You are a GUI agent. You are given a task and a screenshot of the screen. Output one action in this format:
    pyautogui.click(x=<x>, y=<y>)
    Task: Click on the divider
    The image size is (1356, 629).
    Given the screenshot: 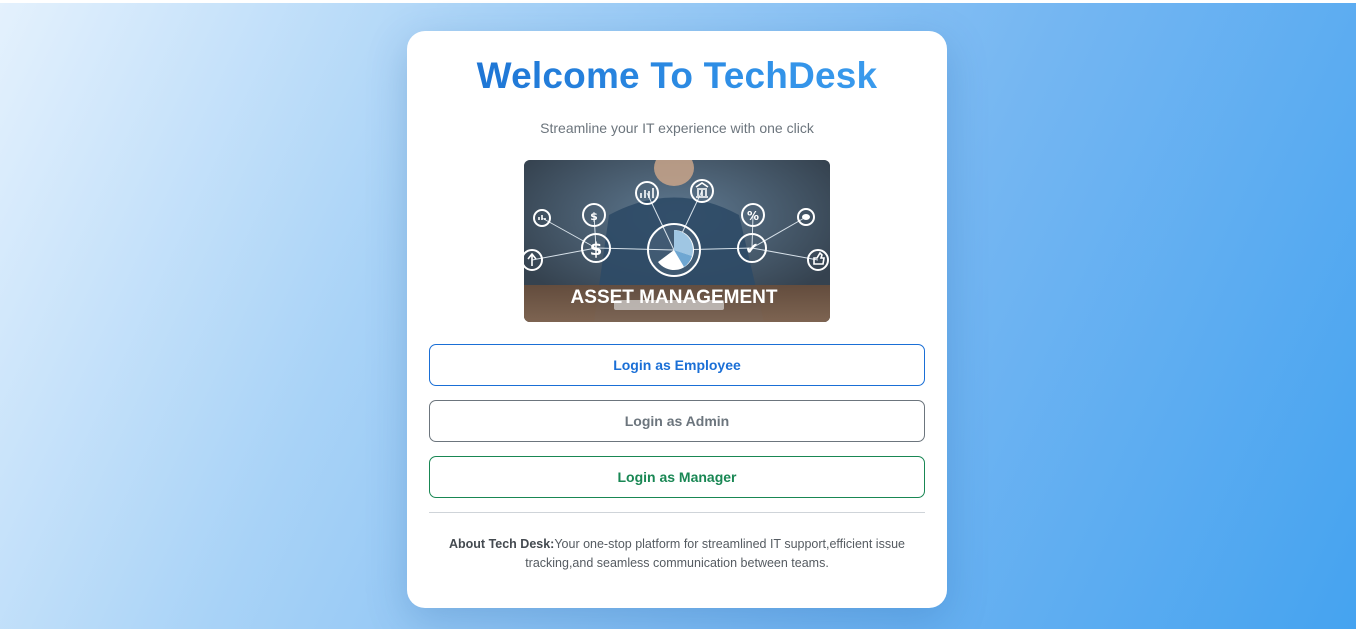 What is the action you would take?
    pyautogui.click(x=677, y=512)
    